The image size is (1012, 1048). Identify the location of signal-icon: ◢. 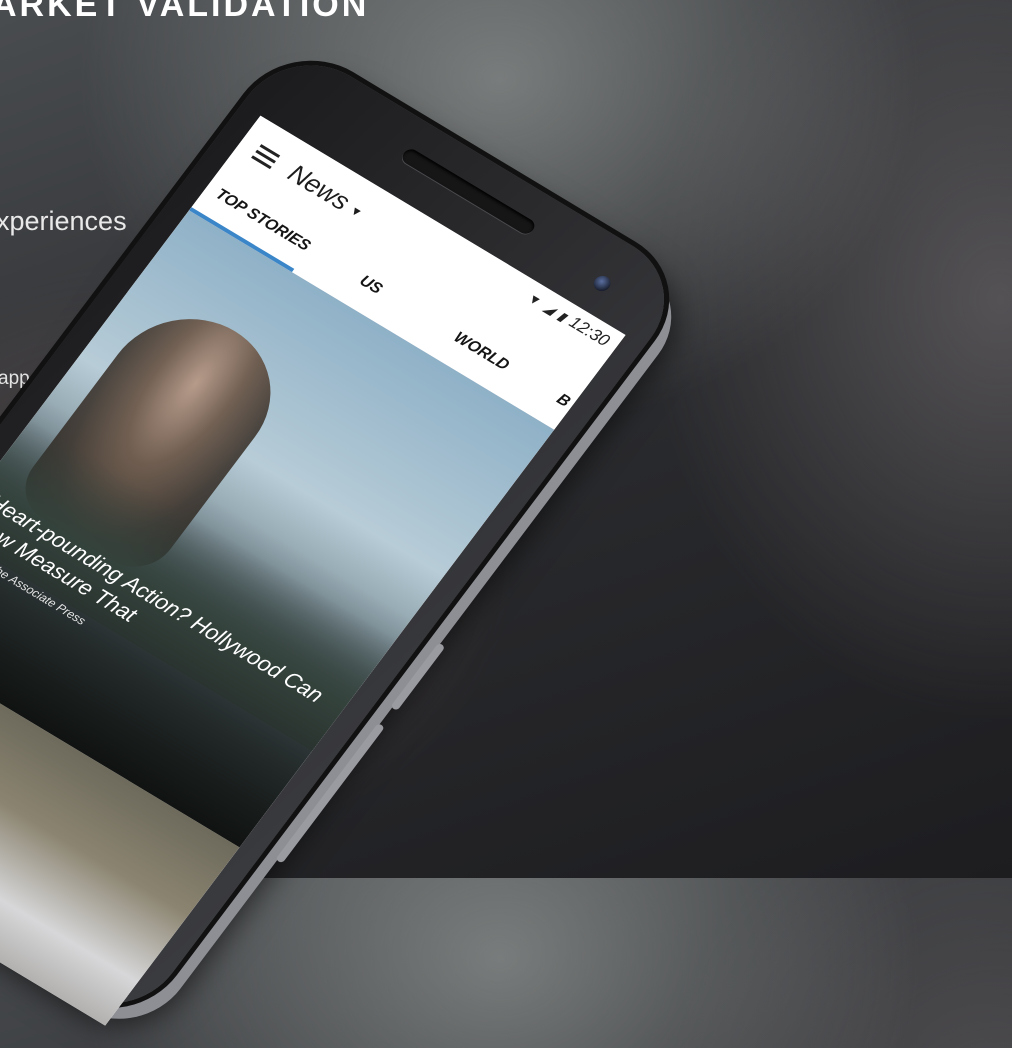
(550, 309).